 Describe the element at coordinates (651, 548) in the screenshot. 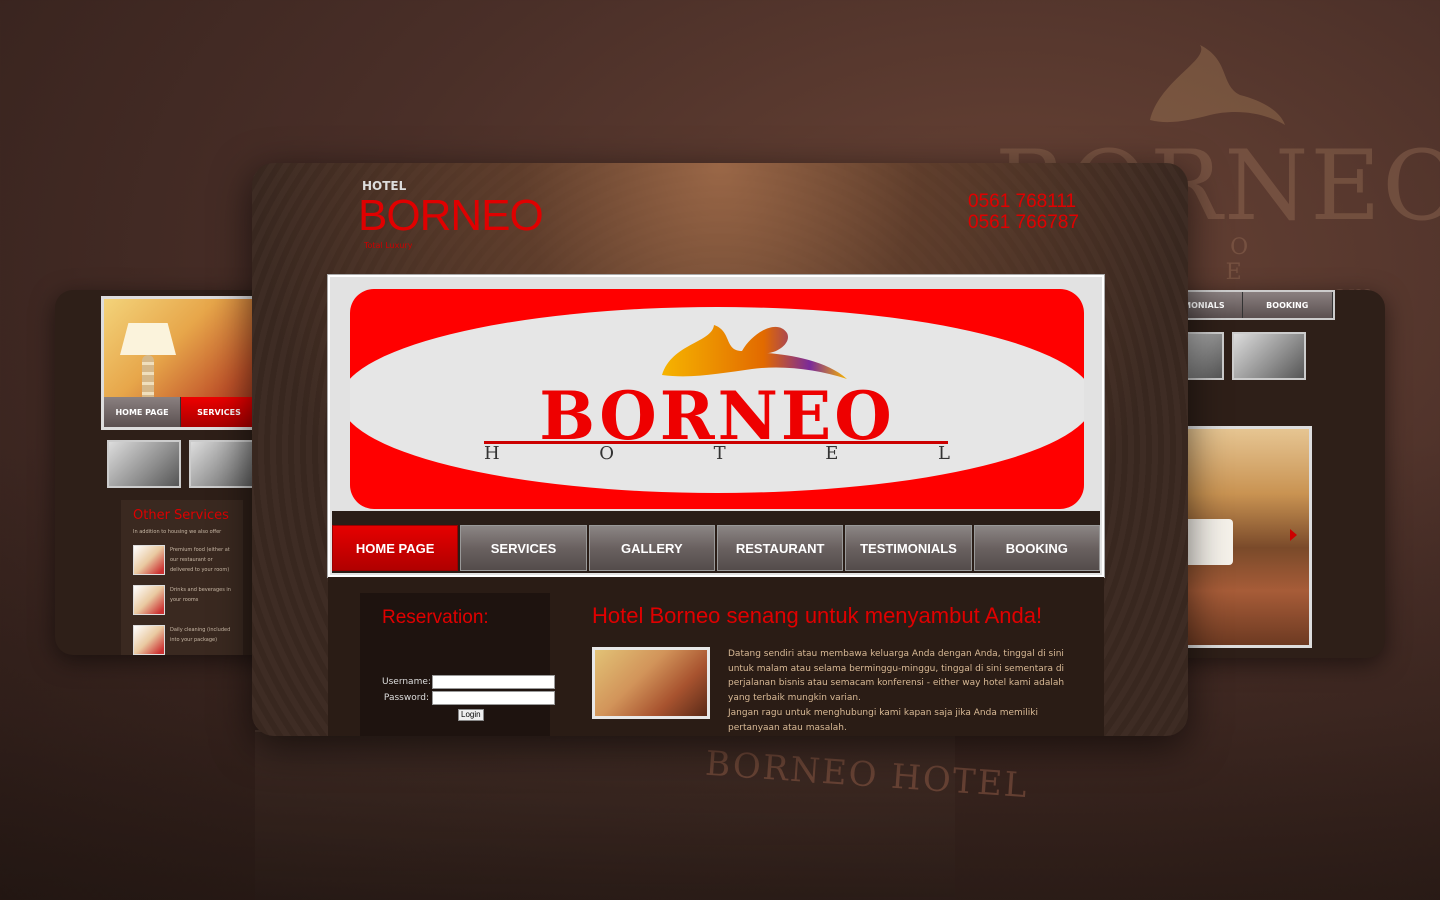

I see `nav-gallery: GALLERY` at that location.